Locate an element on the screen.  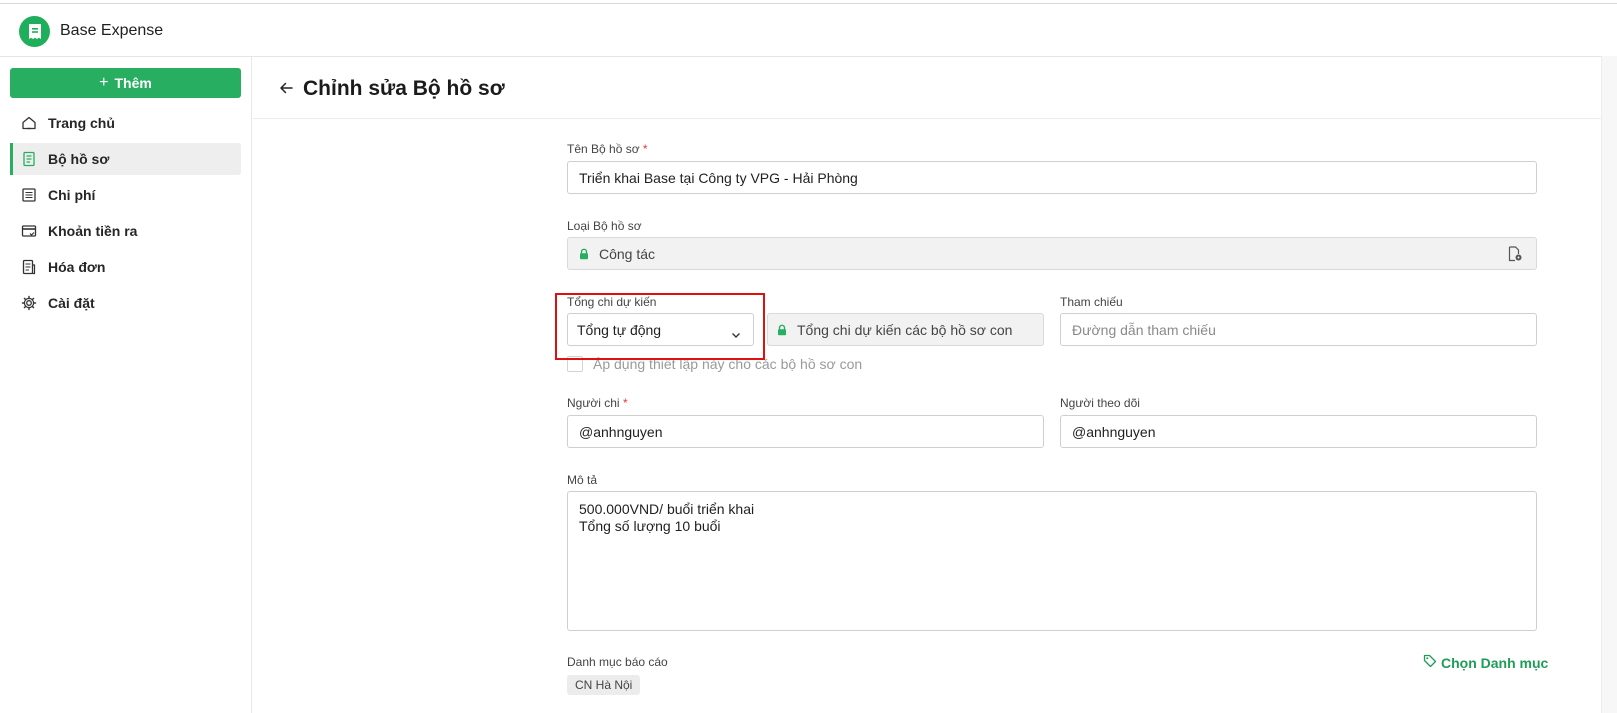
follower-label: Người theo dõi is located at coordinates (1100, 403).